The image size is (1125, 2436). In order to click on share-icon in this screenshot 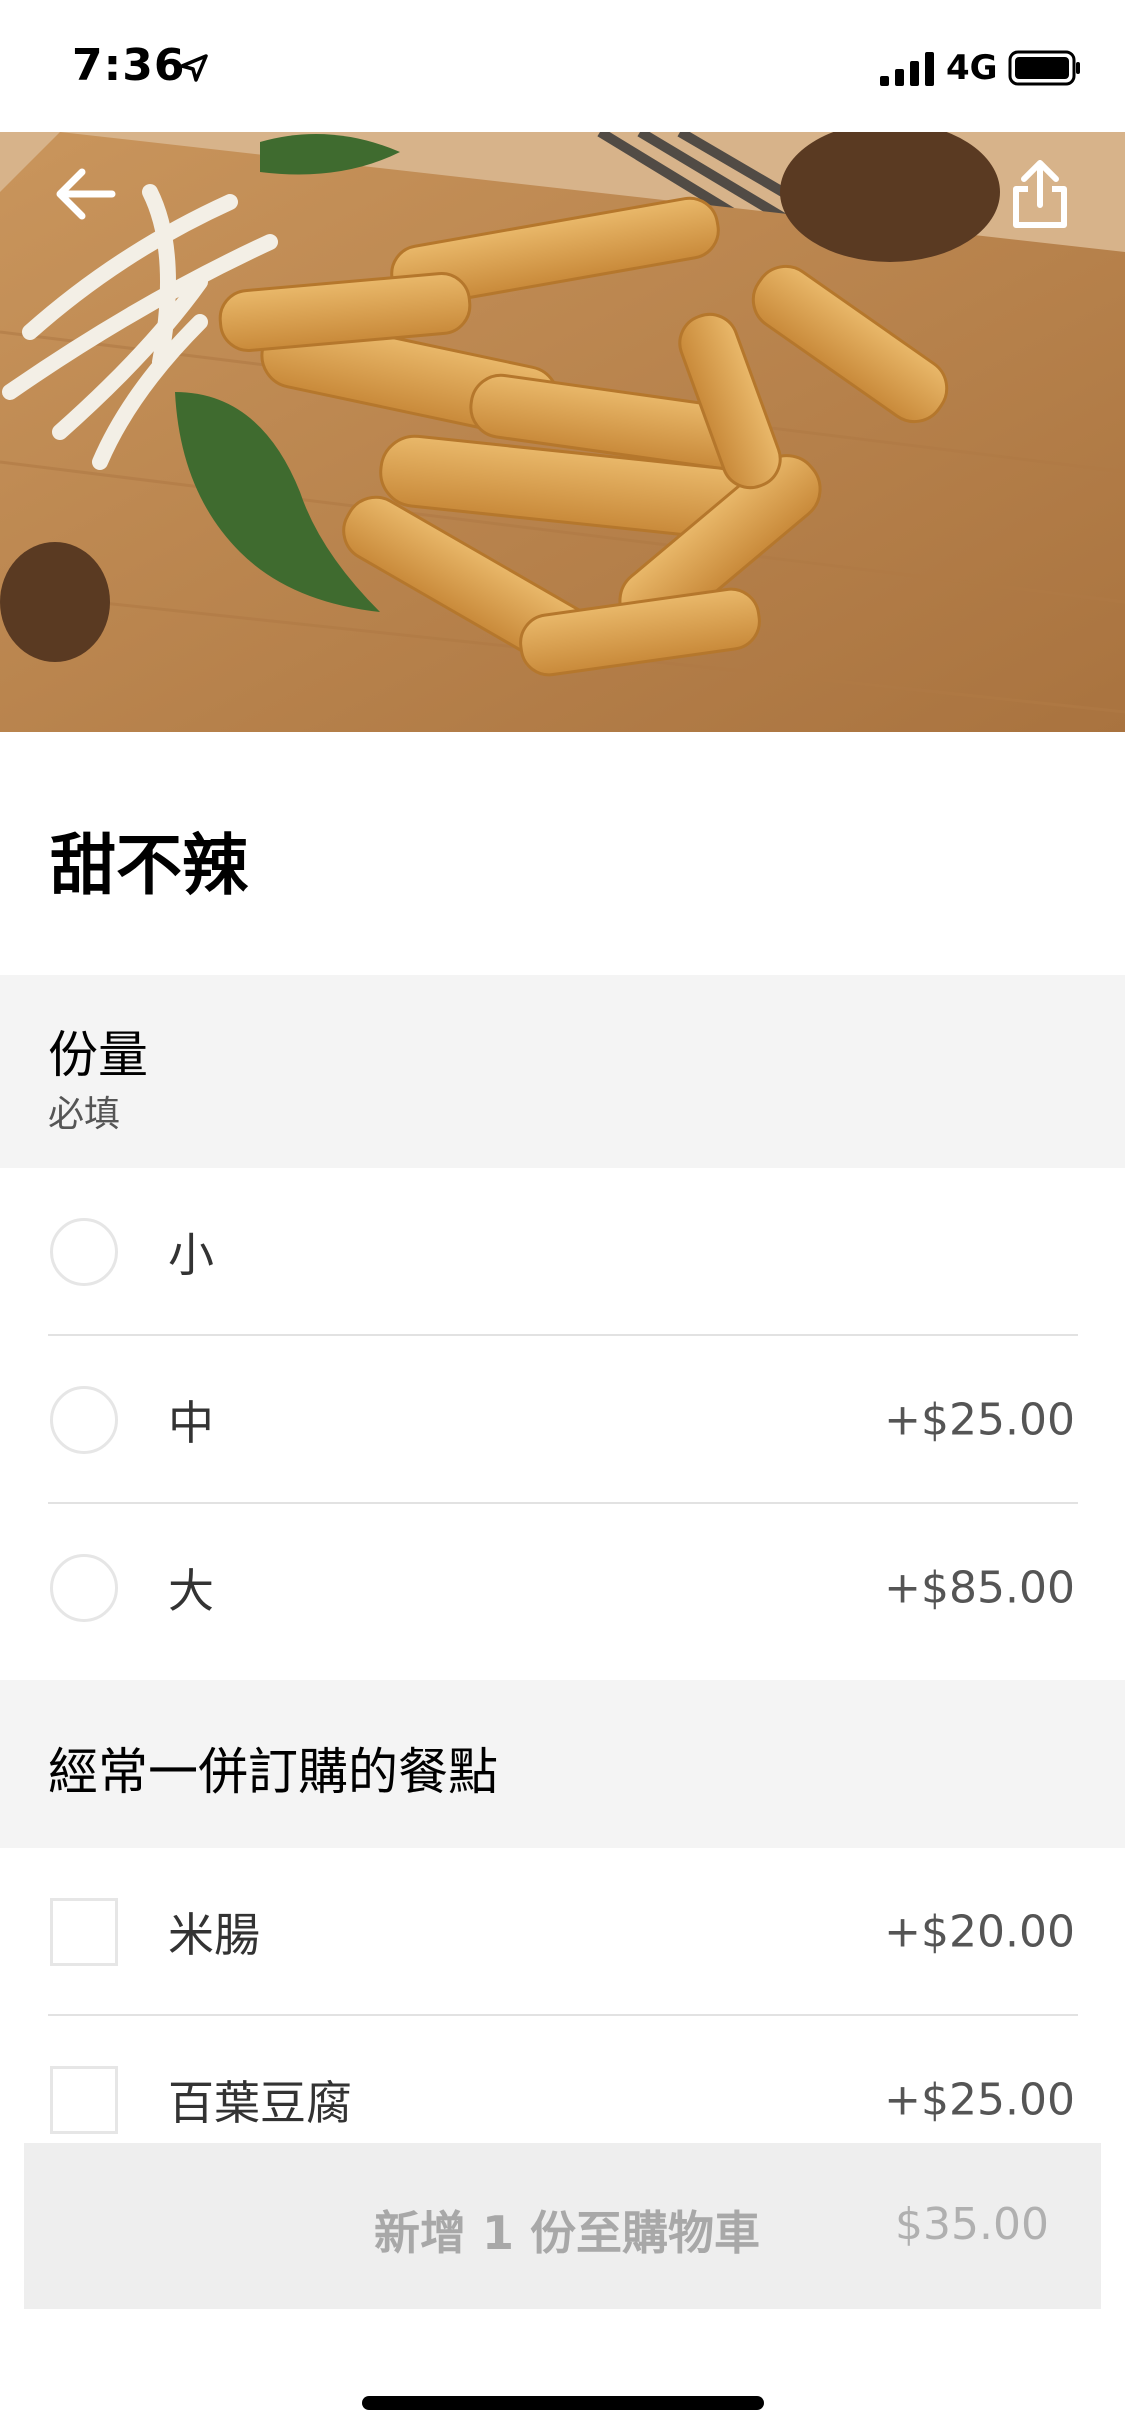, I will do `click(1040, 194)`.